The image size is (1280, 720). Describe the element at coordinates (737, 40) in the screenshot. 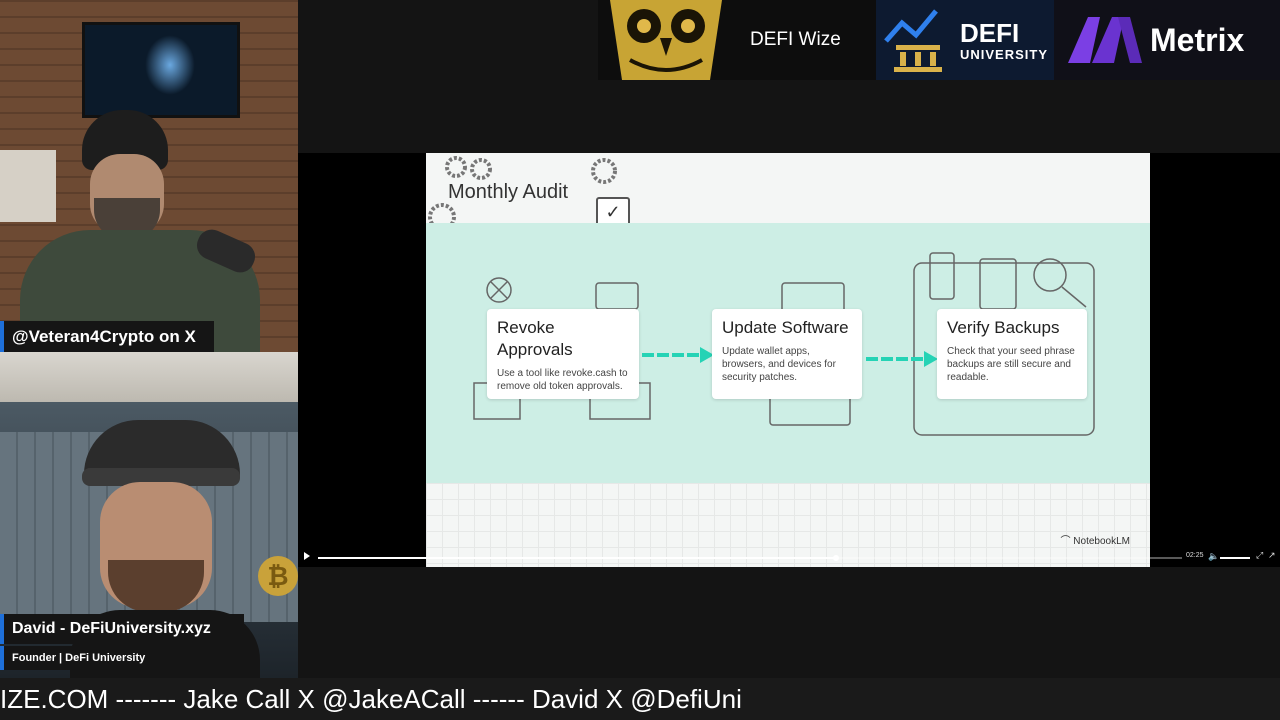

I see `defi-wize-logo: DEFI Wize` at that location.